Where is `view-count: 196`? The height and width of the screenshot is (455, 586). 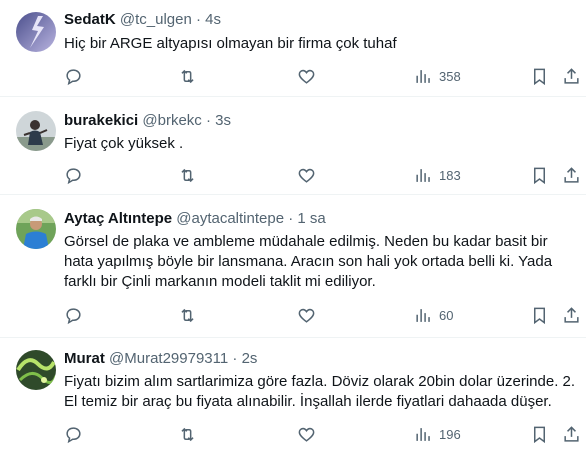 view-count: 196 is located at coordinates (450, 434).